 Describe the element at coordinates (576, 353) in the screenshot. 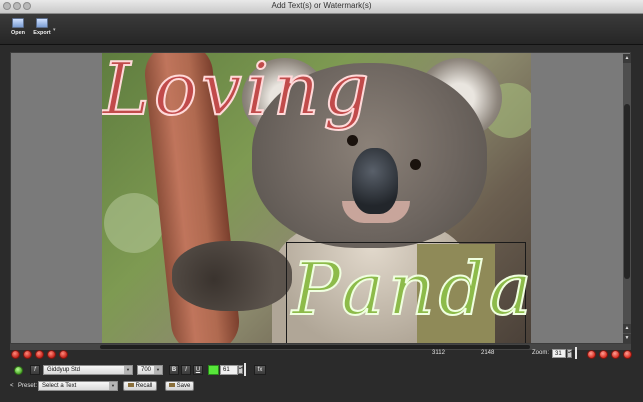

I see `zoom-slider-handle` at that location.